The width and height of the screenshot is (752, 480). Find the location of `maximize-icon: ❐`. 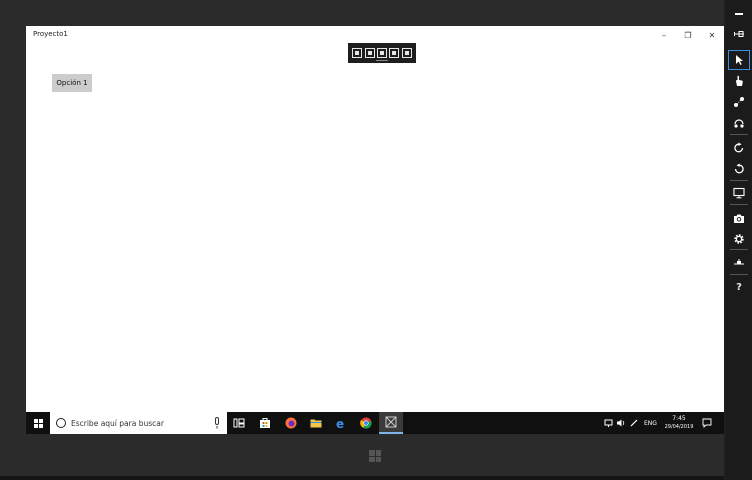

maximize-icon: ❐ is located at coordinates (688, 35).